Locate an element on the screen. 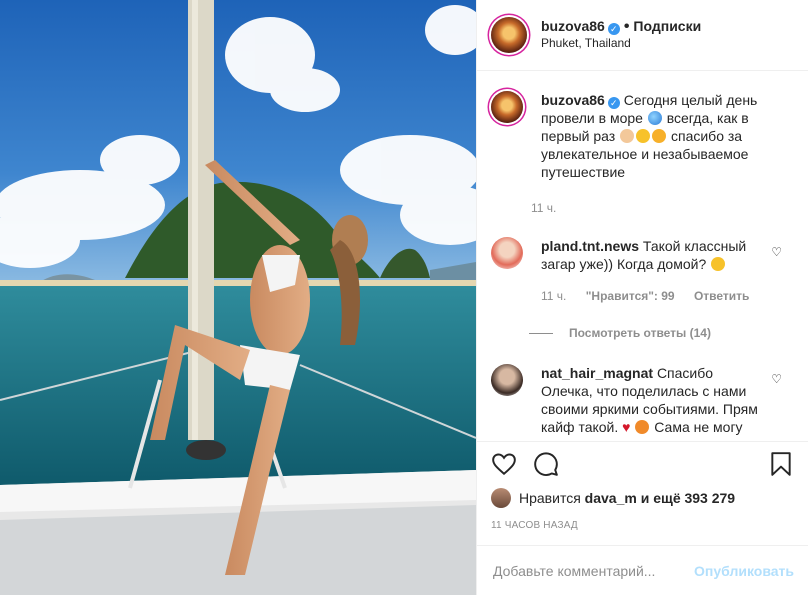 The image size is (808, 596). comment-meta: 11 ч. "Нравится": 99 Ответить is located at coordinates (653, 296).